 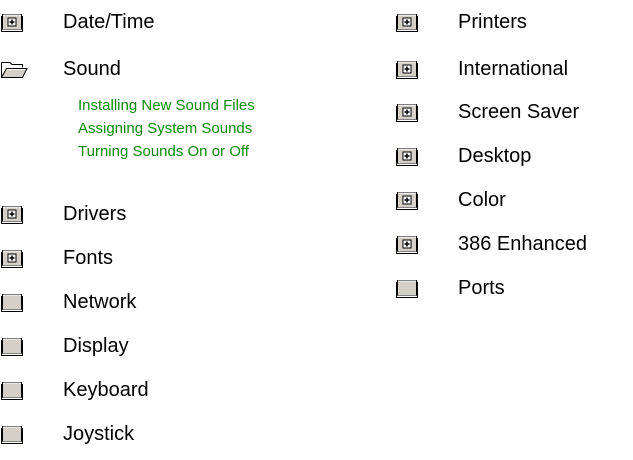 What do you see at coordinates (99, 434) in the screenshot?
I see `topic-label: Joystick` at bounding box center [99, 434].